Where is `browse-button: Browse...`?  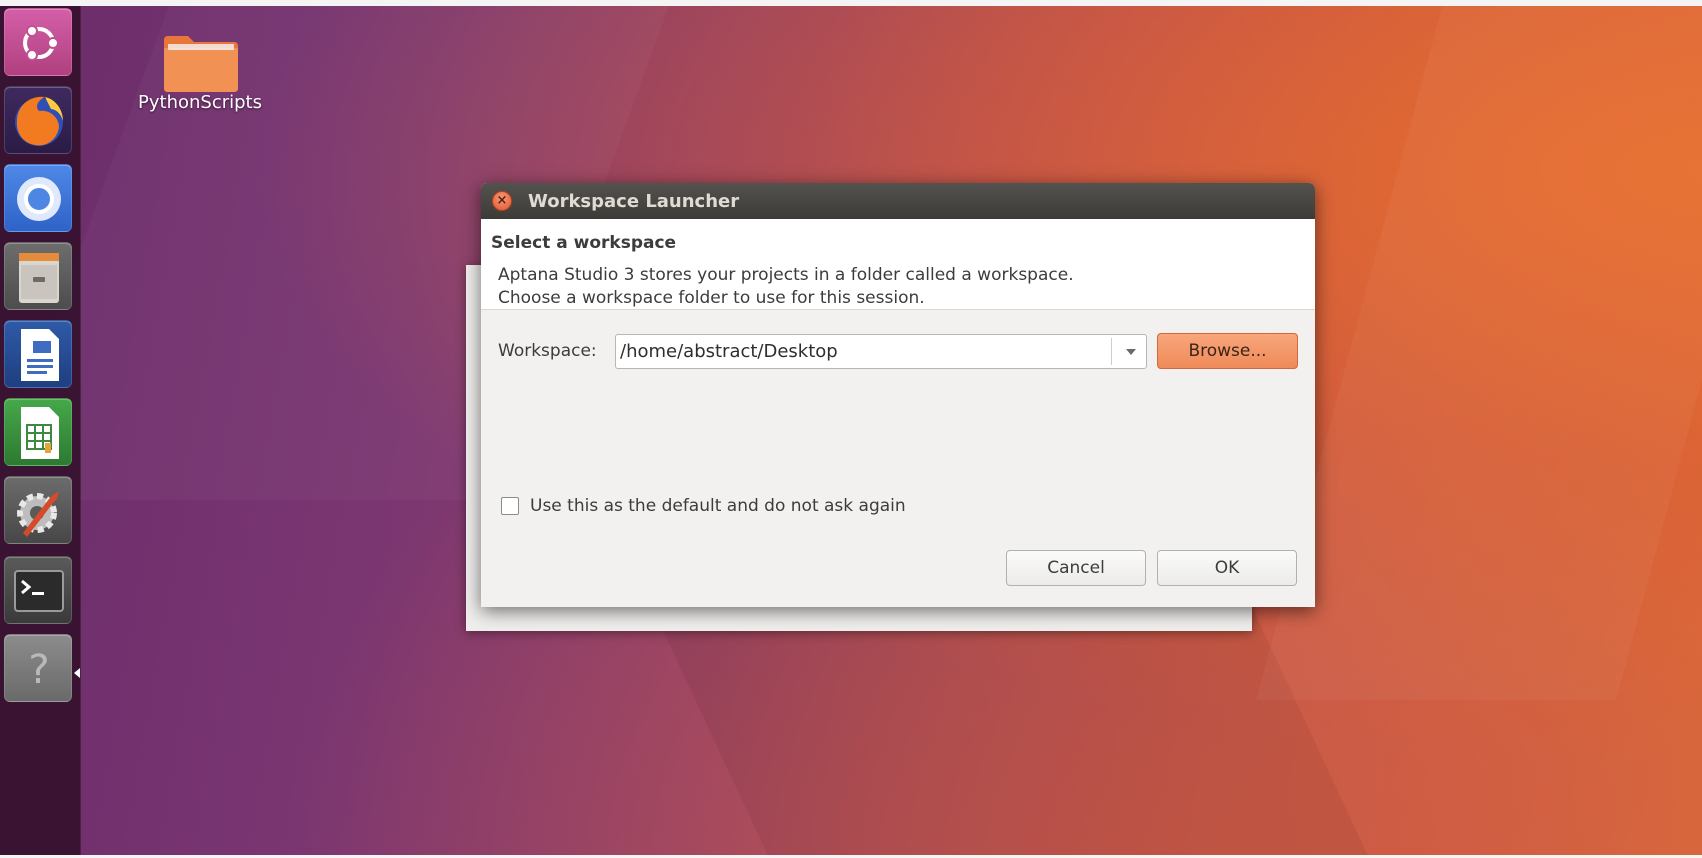 browse-button: Browse... is located at coordinates (1227, 351).